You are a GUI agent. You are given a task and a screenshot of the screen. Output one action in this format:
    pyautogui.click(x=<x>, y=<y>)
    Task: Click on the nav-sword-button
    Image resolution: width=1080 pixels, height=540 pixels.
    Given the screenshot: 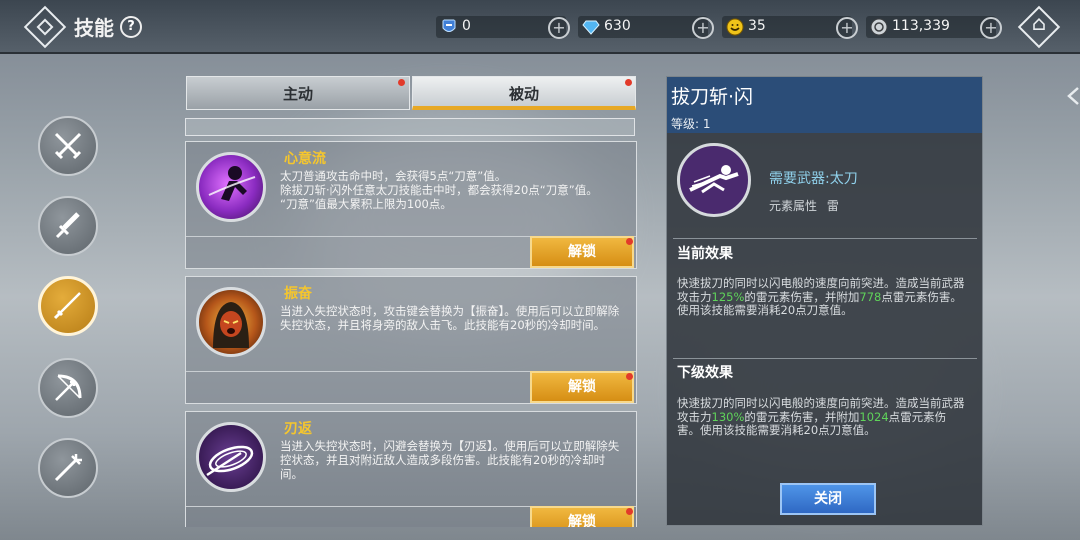 What is the action you would take?
    pyautogui.click(x=68, y=226)
    